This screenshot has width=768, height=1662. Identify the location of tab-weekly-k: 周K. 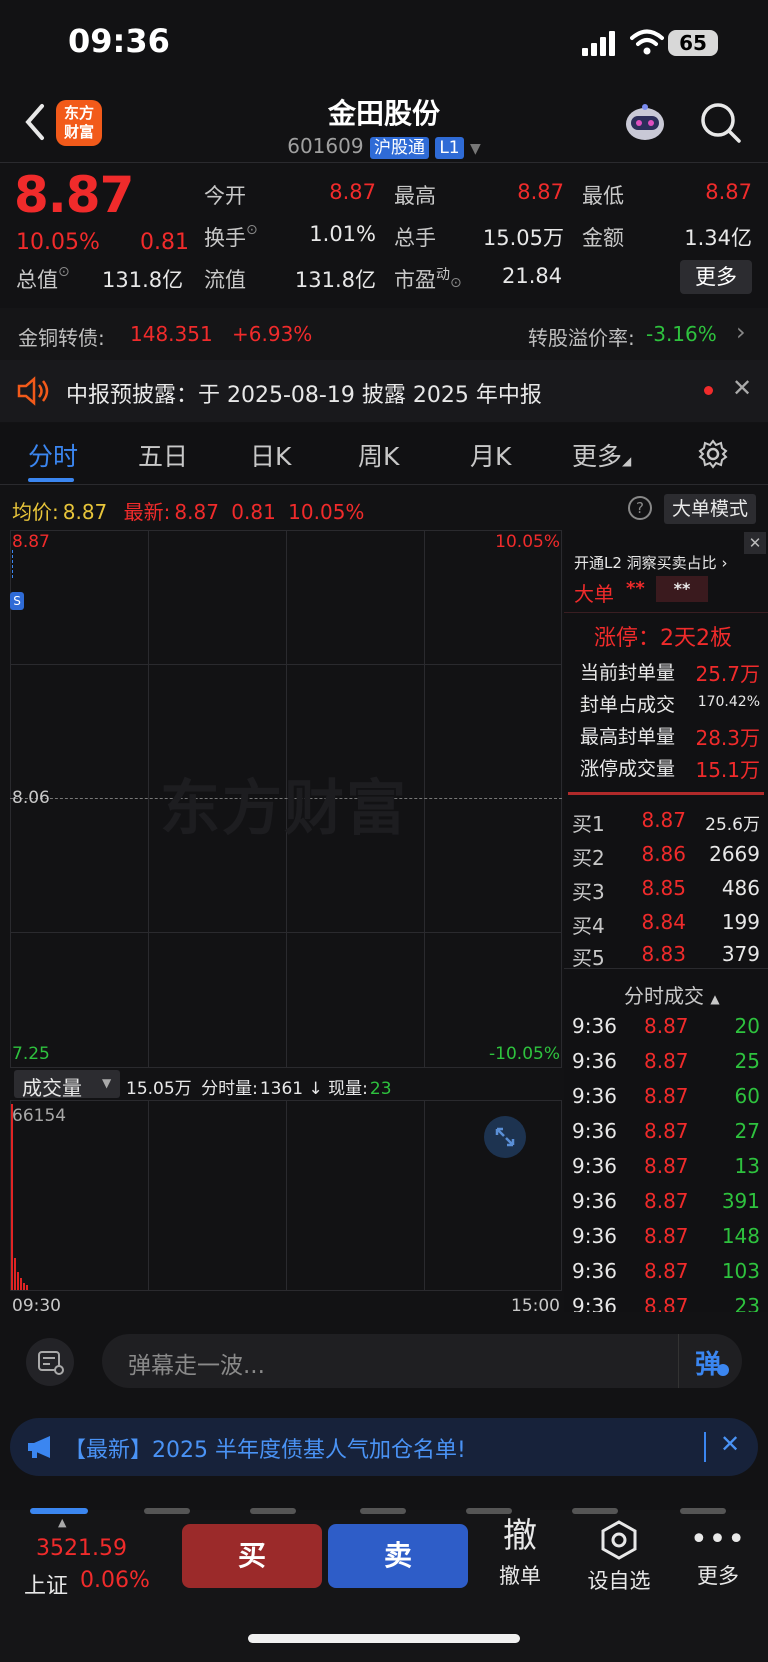
(378, 455).